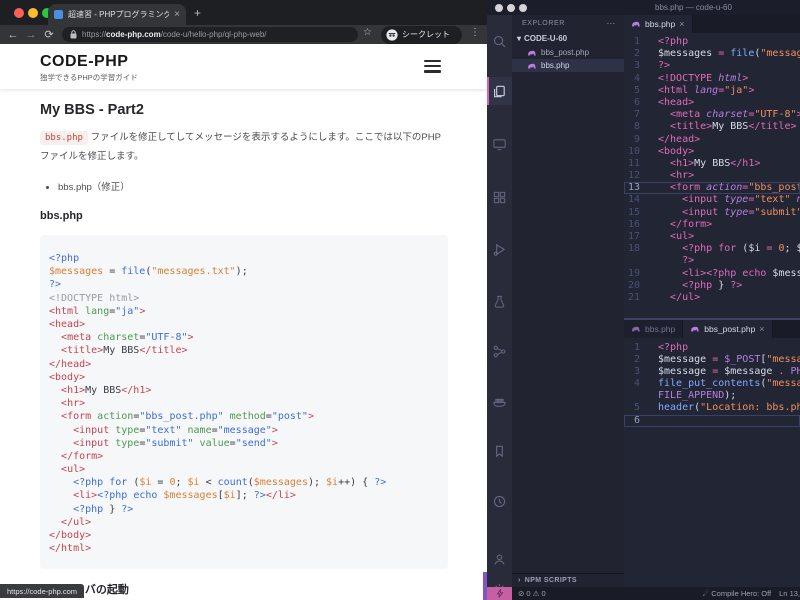 The width and height of the screenshot is (800, 600). What do you see at coordinates (253, 186) in the screenshot?
I see `list-item: bbs.php（修正）` at bounding box center [253, 186].